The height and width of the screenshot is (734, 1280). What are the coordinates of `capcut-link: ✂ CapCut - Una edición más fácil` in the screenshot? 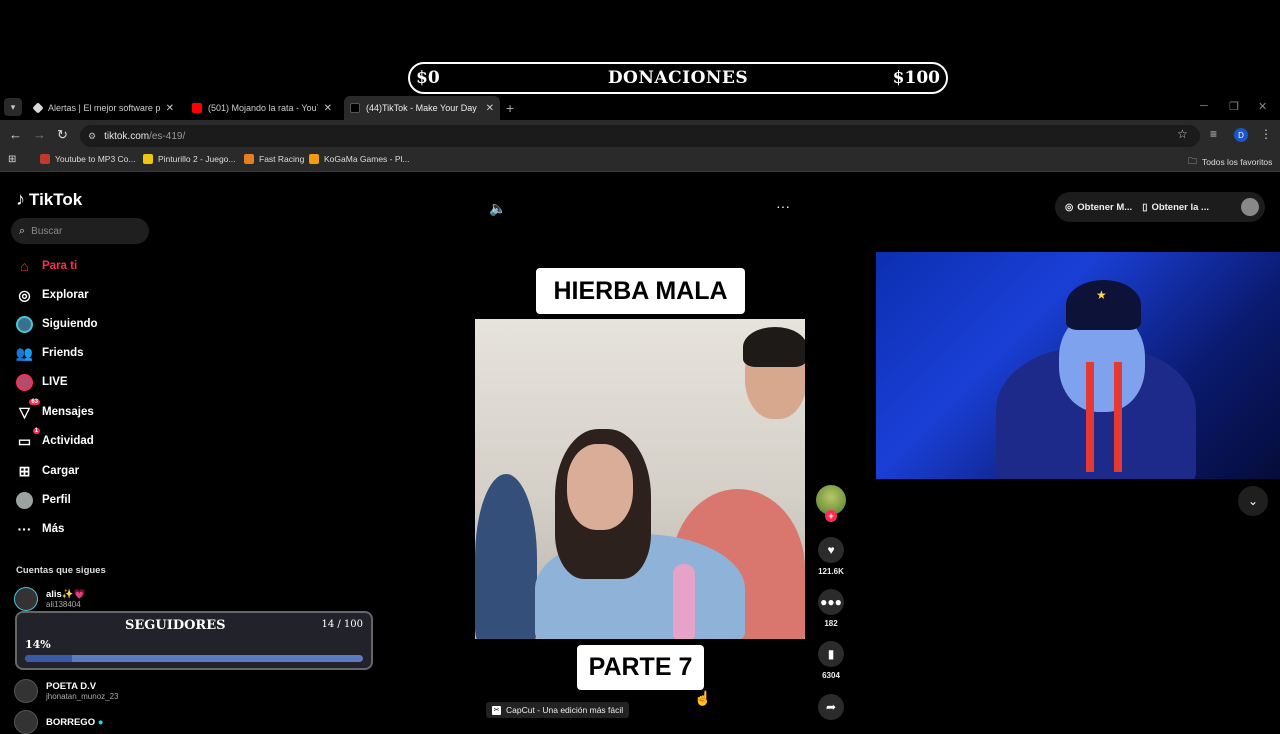 It's located at (558, 710).